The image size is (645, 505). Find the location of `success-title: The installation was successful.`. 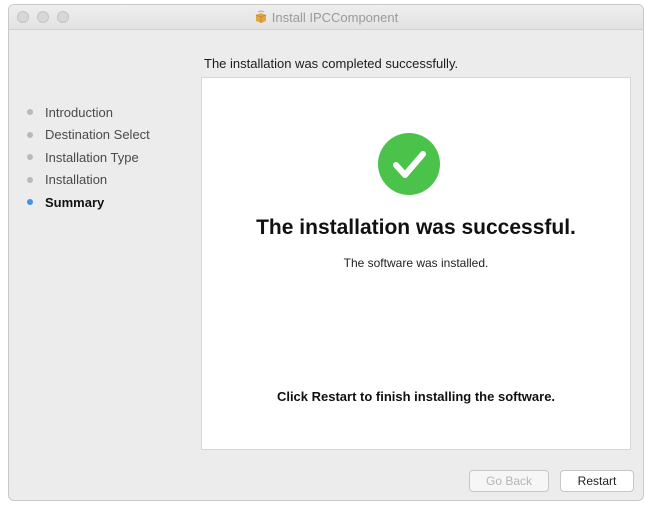

success-title: The installation was successful. is located at coordinates (416, 227).